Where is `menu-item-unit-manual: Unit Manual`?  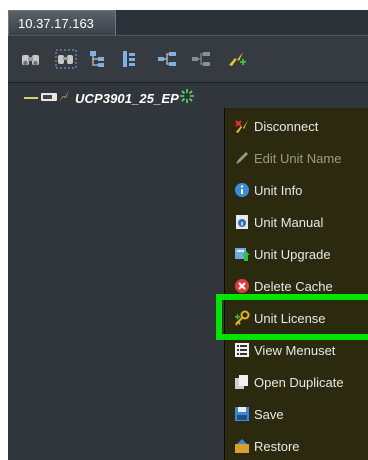 menu-item-unit-manual: Unit Manual is located at coordinates (296, 222).